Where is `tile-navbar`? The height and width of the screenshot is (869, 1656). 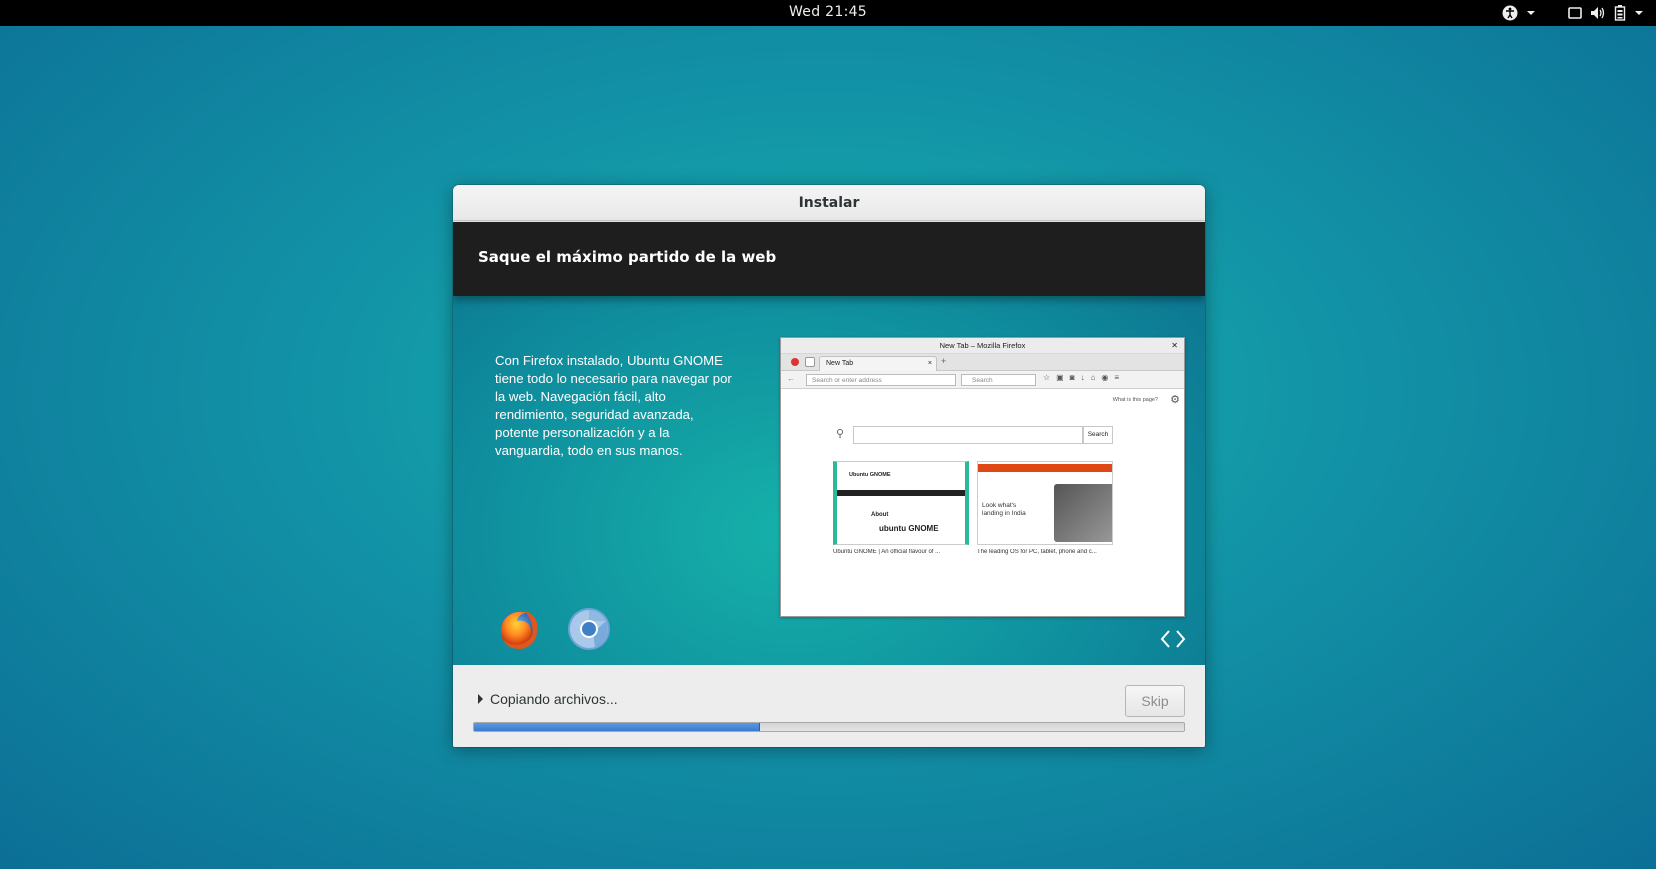 tile-navbar is located at coordinates (901, 493).